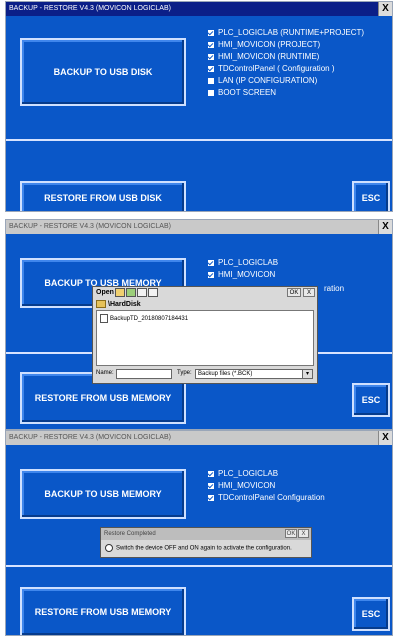 Image resolution: width=398 pixels, height=638 pixels. Describe the element at coordinates (307, 374) in the screenshot. I see `chevron-down-icon: ▾` at that location.